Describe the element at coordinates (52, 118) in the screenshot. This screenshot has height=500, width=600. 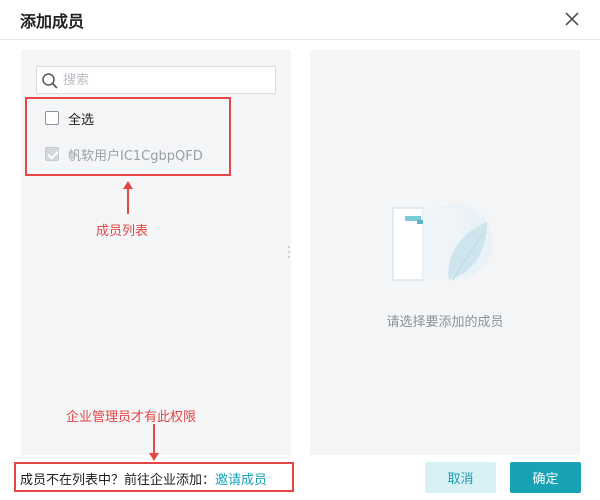
I see `select-all-checkbox-box` at that location.